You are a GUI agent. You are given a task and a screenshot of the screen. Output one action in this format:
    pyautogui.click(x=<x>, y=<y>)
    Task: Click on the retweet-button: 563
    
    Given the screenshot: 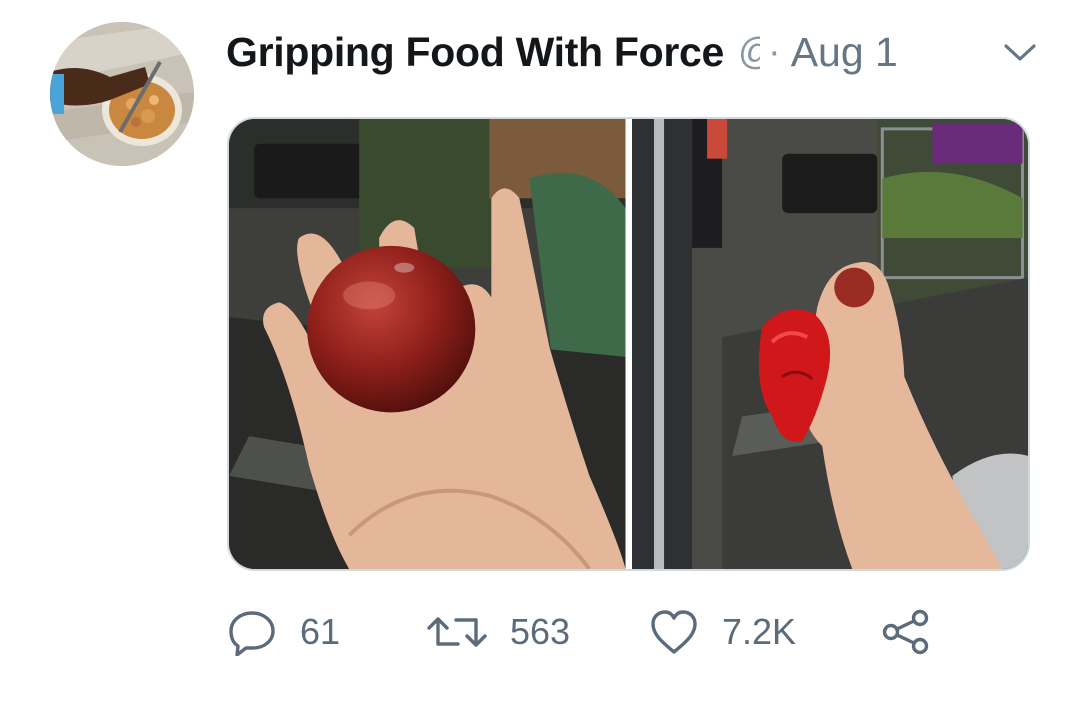 What is the action you would take?
    pyautogui.click(x=537, y=632)
    